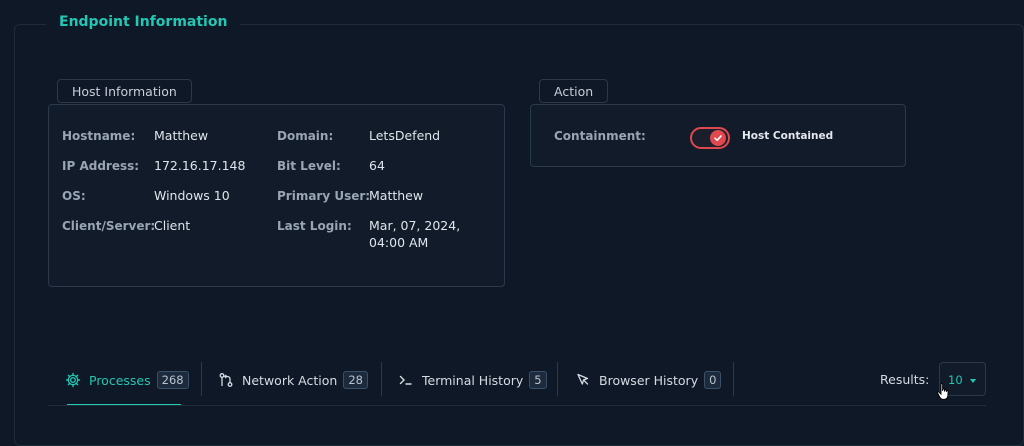  I want to click on terminal-icon, so click(406, 380).